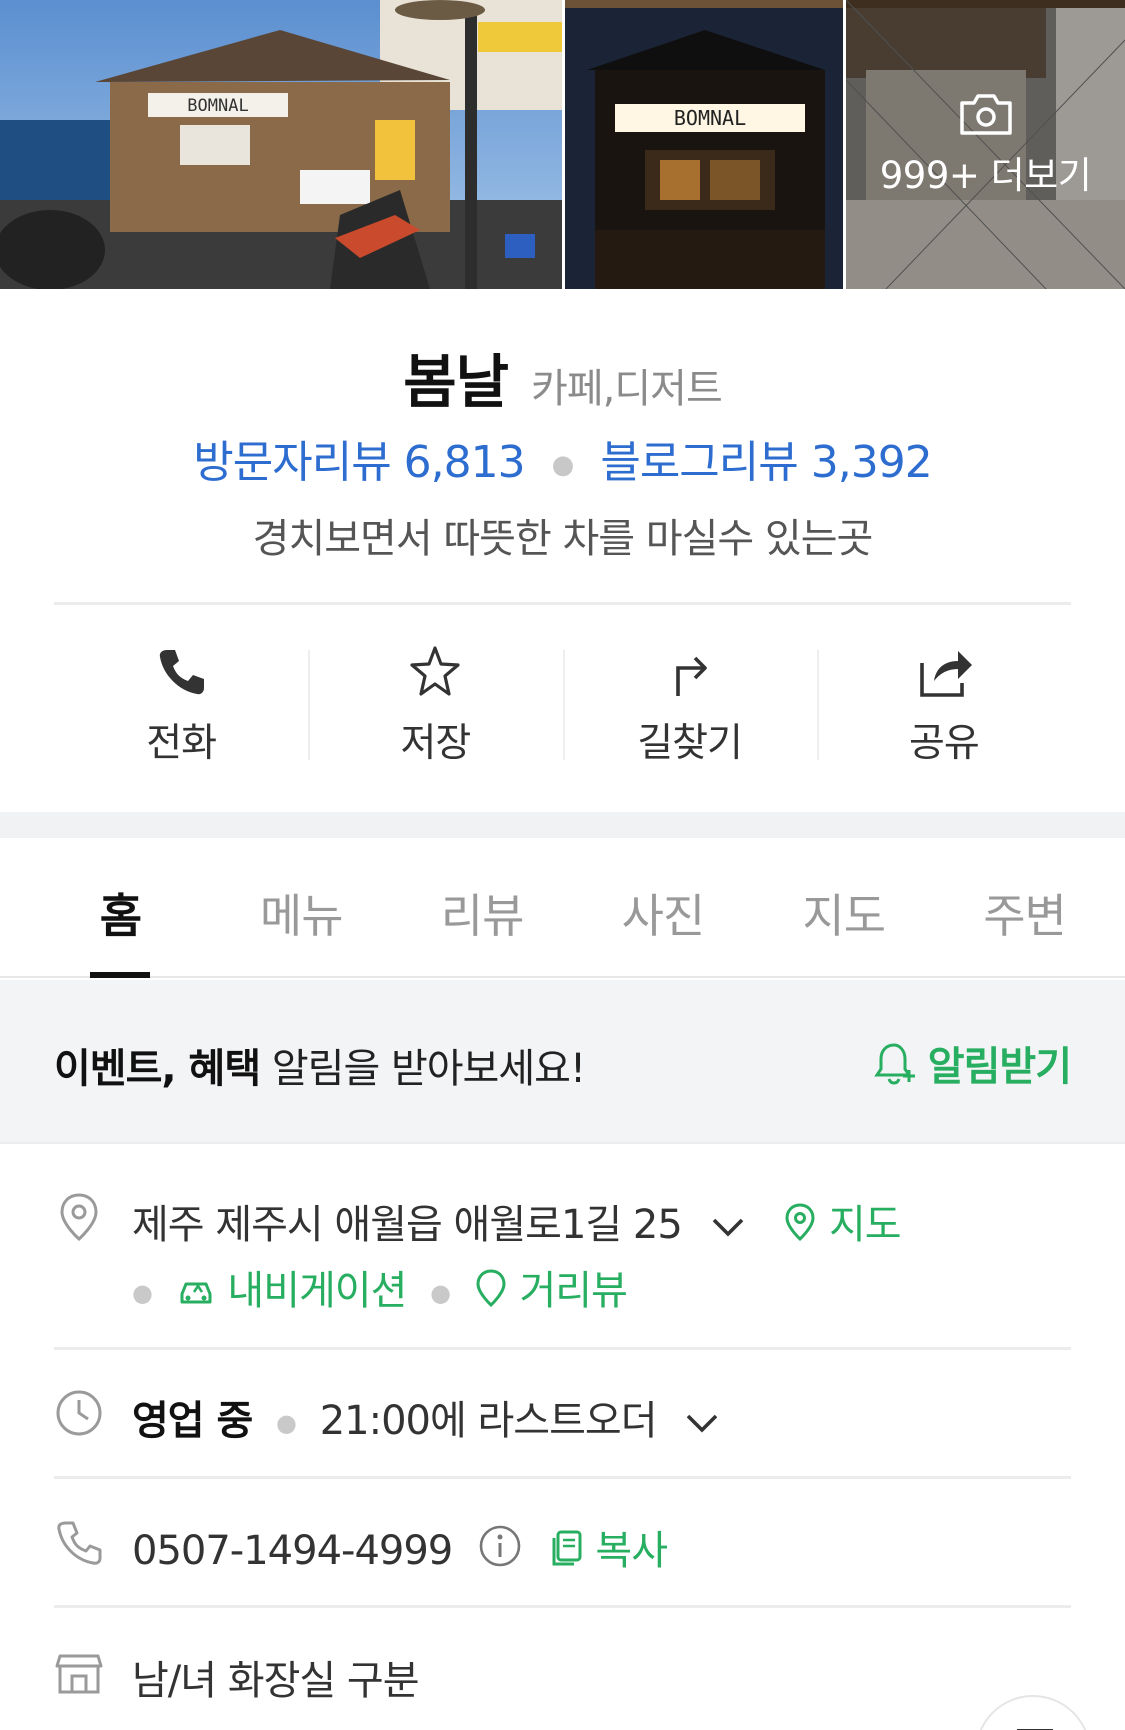 Image resolution: width=1125 pixels, height=1730 pixels. Describe the element at coordinates (292, 1551) in the screenshot. I see `phone-number: 0507-1494-4999` at that location.